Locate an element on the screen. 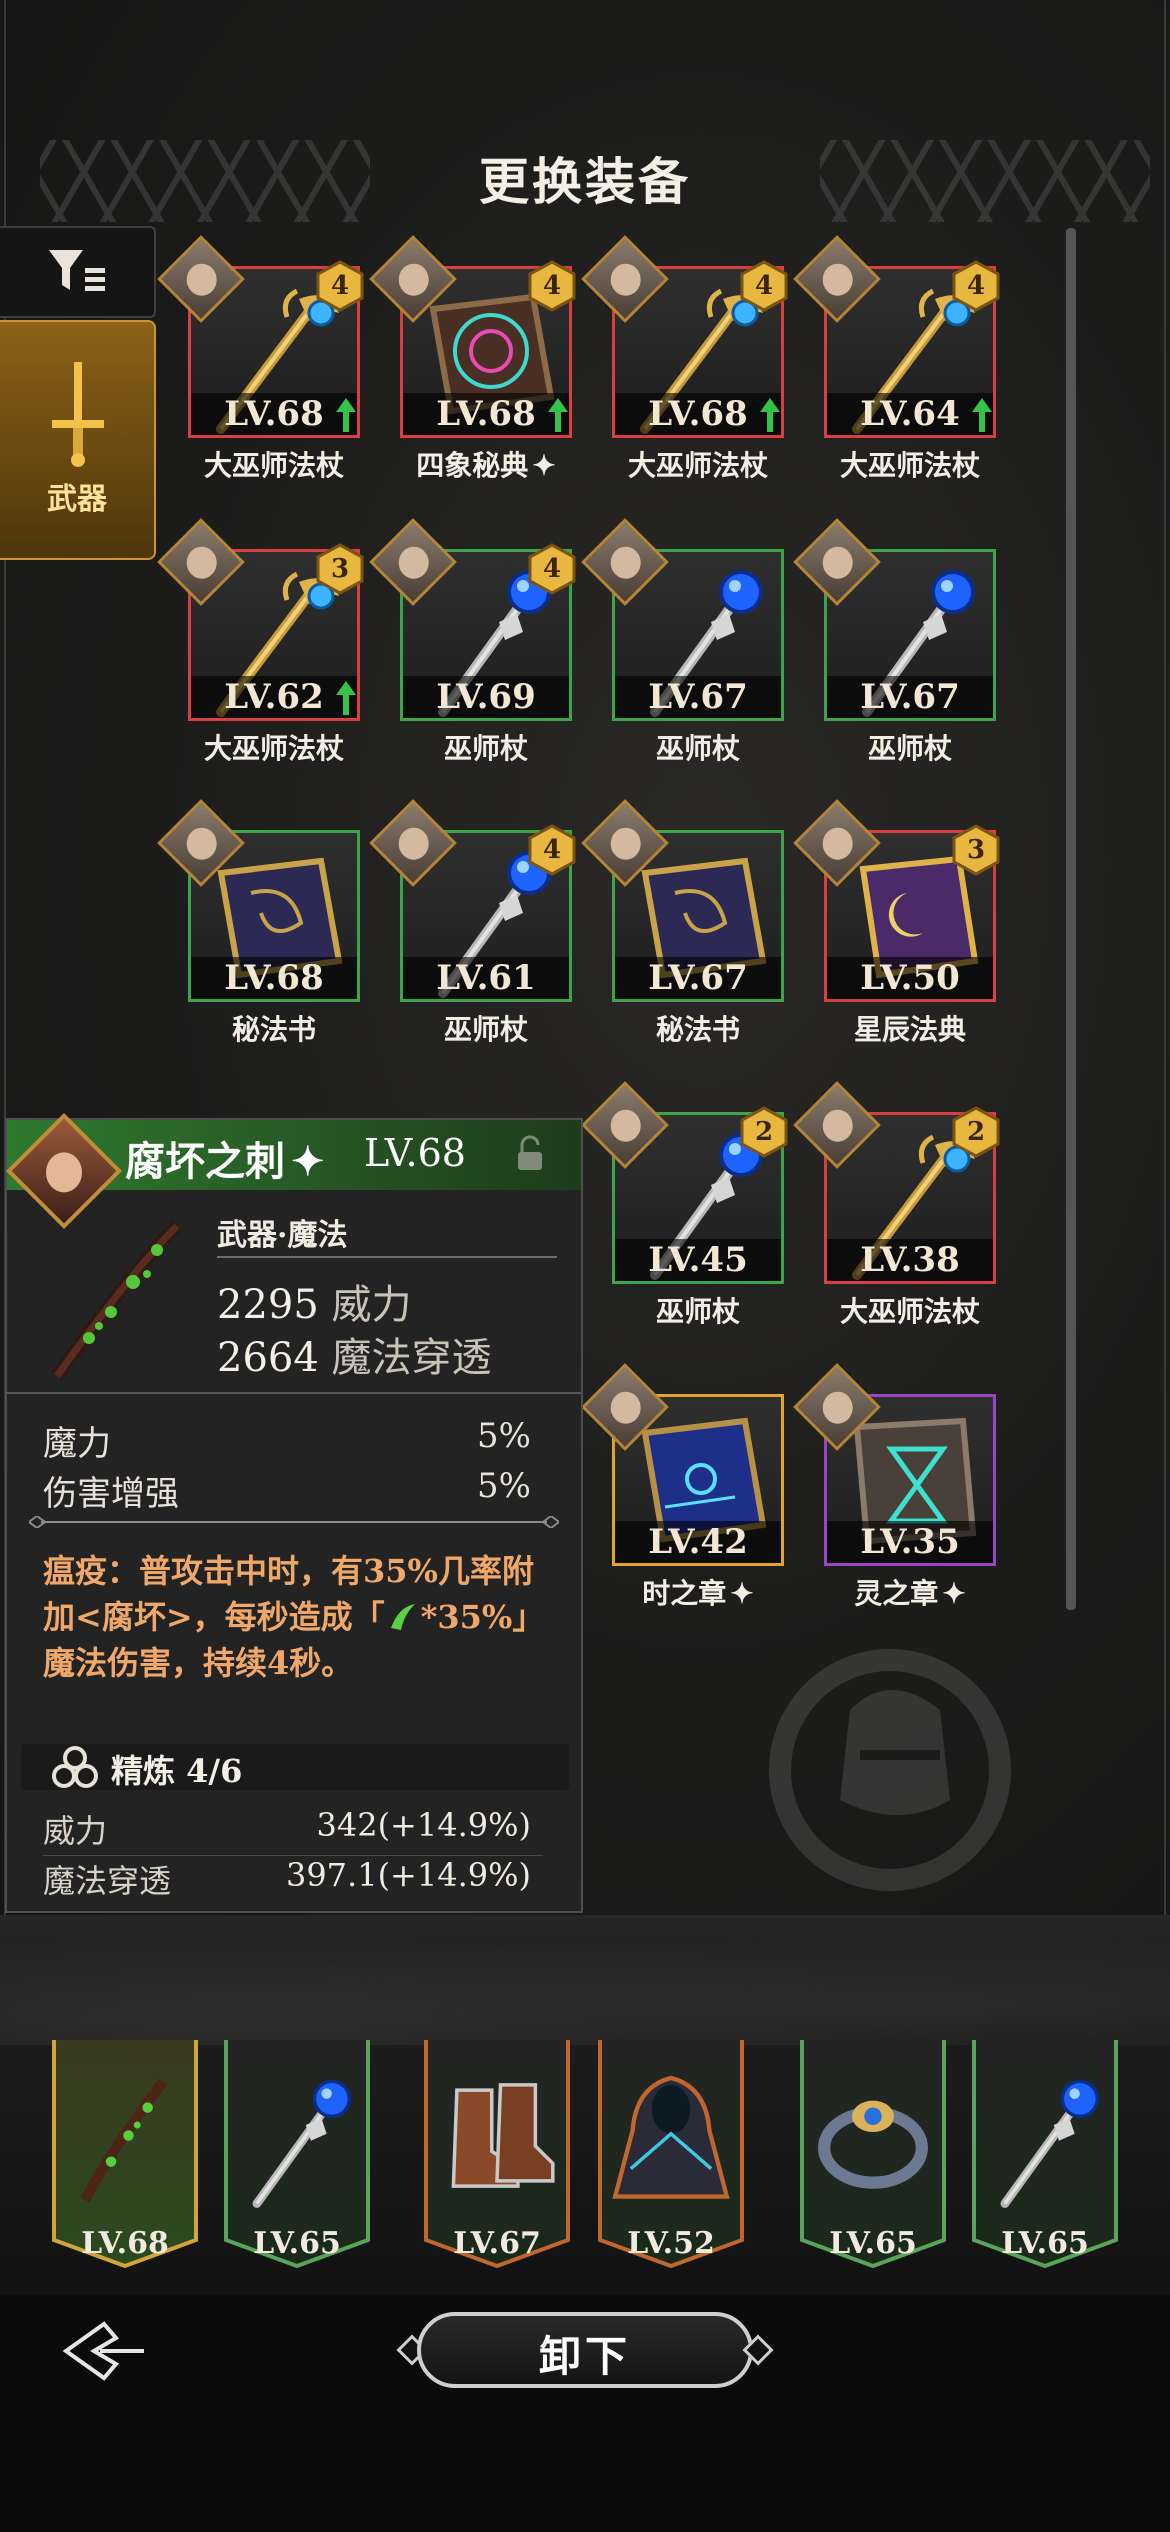 The image size is (1170, 2532). item-level: LV.38 is located at coordinates (910, 1260).